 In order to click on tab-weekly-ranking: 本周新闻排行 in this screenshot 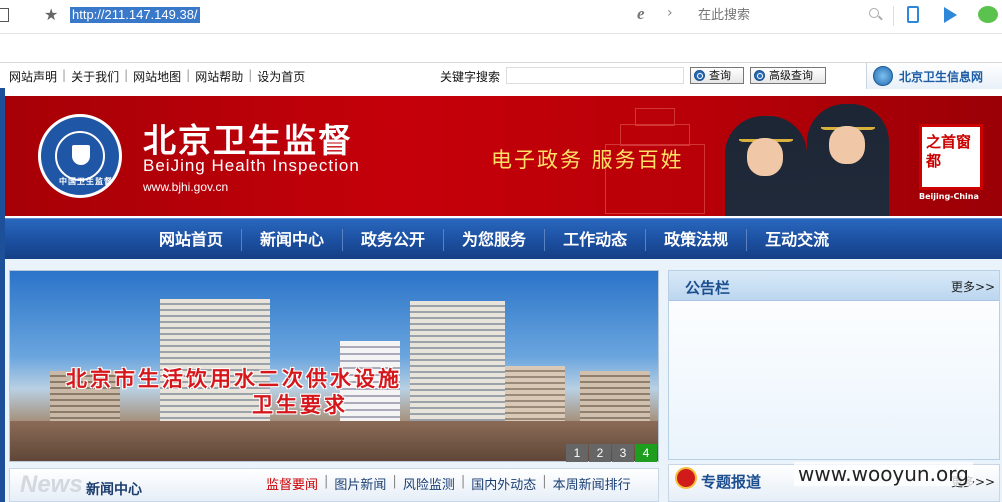, I will do `click(592, 483)`.